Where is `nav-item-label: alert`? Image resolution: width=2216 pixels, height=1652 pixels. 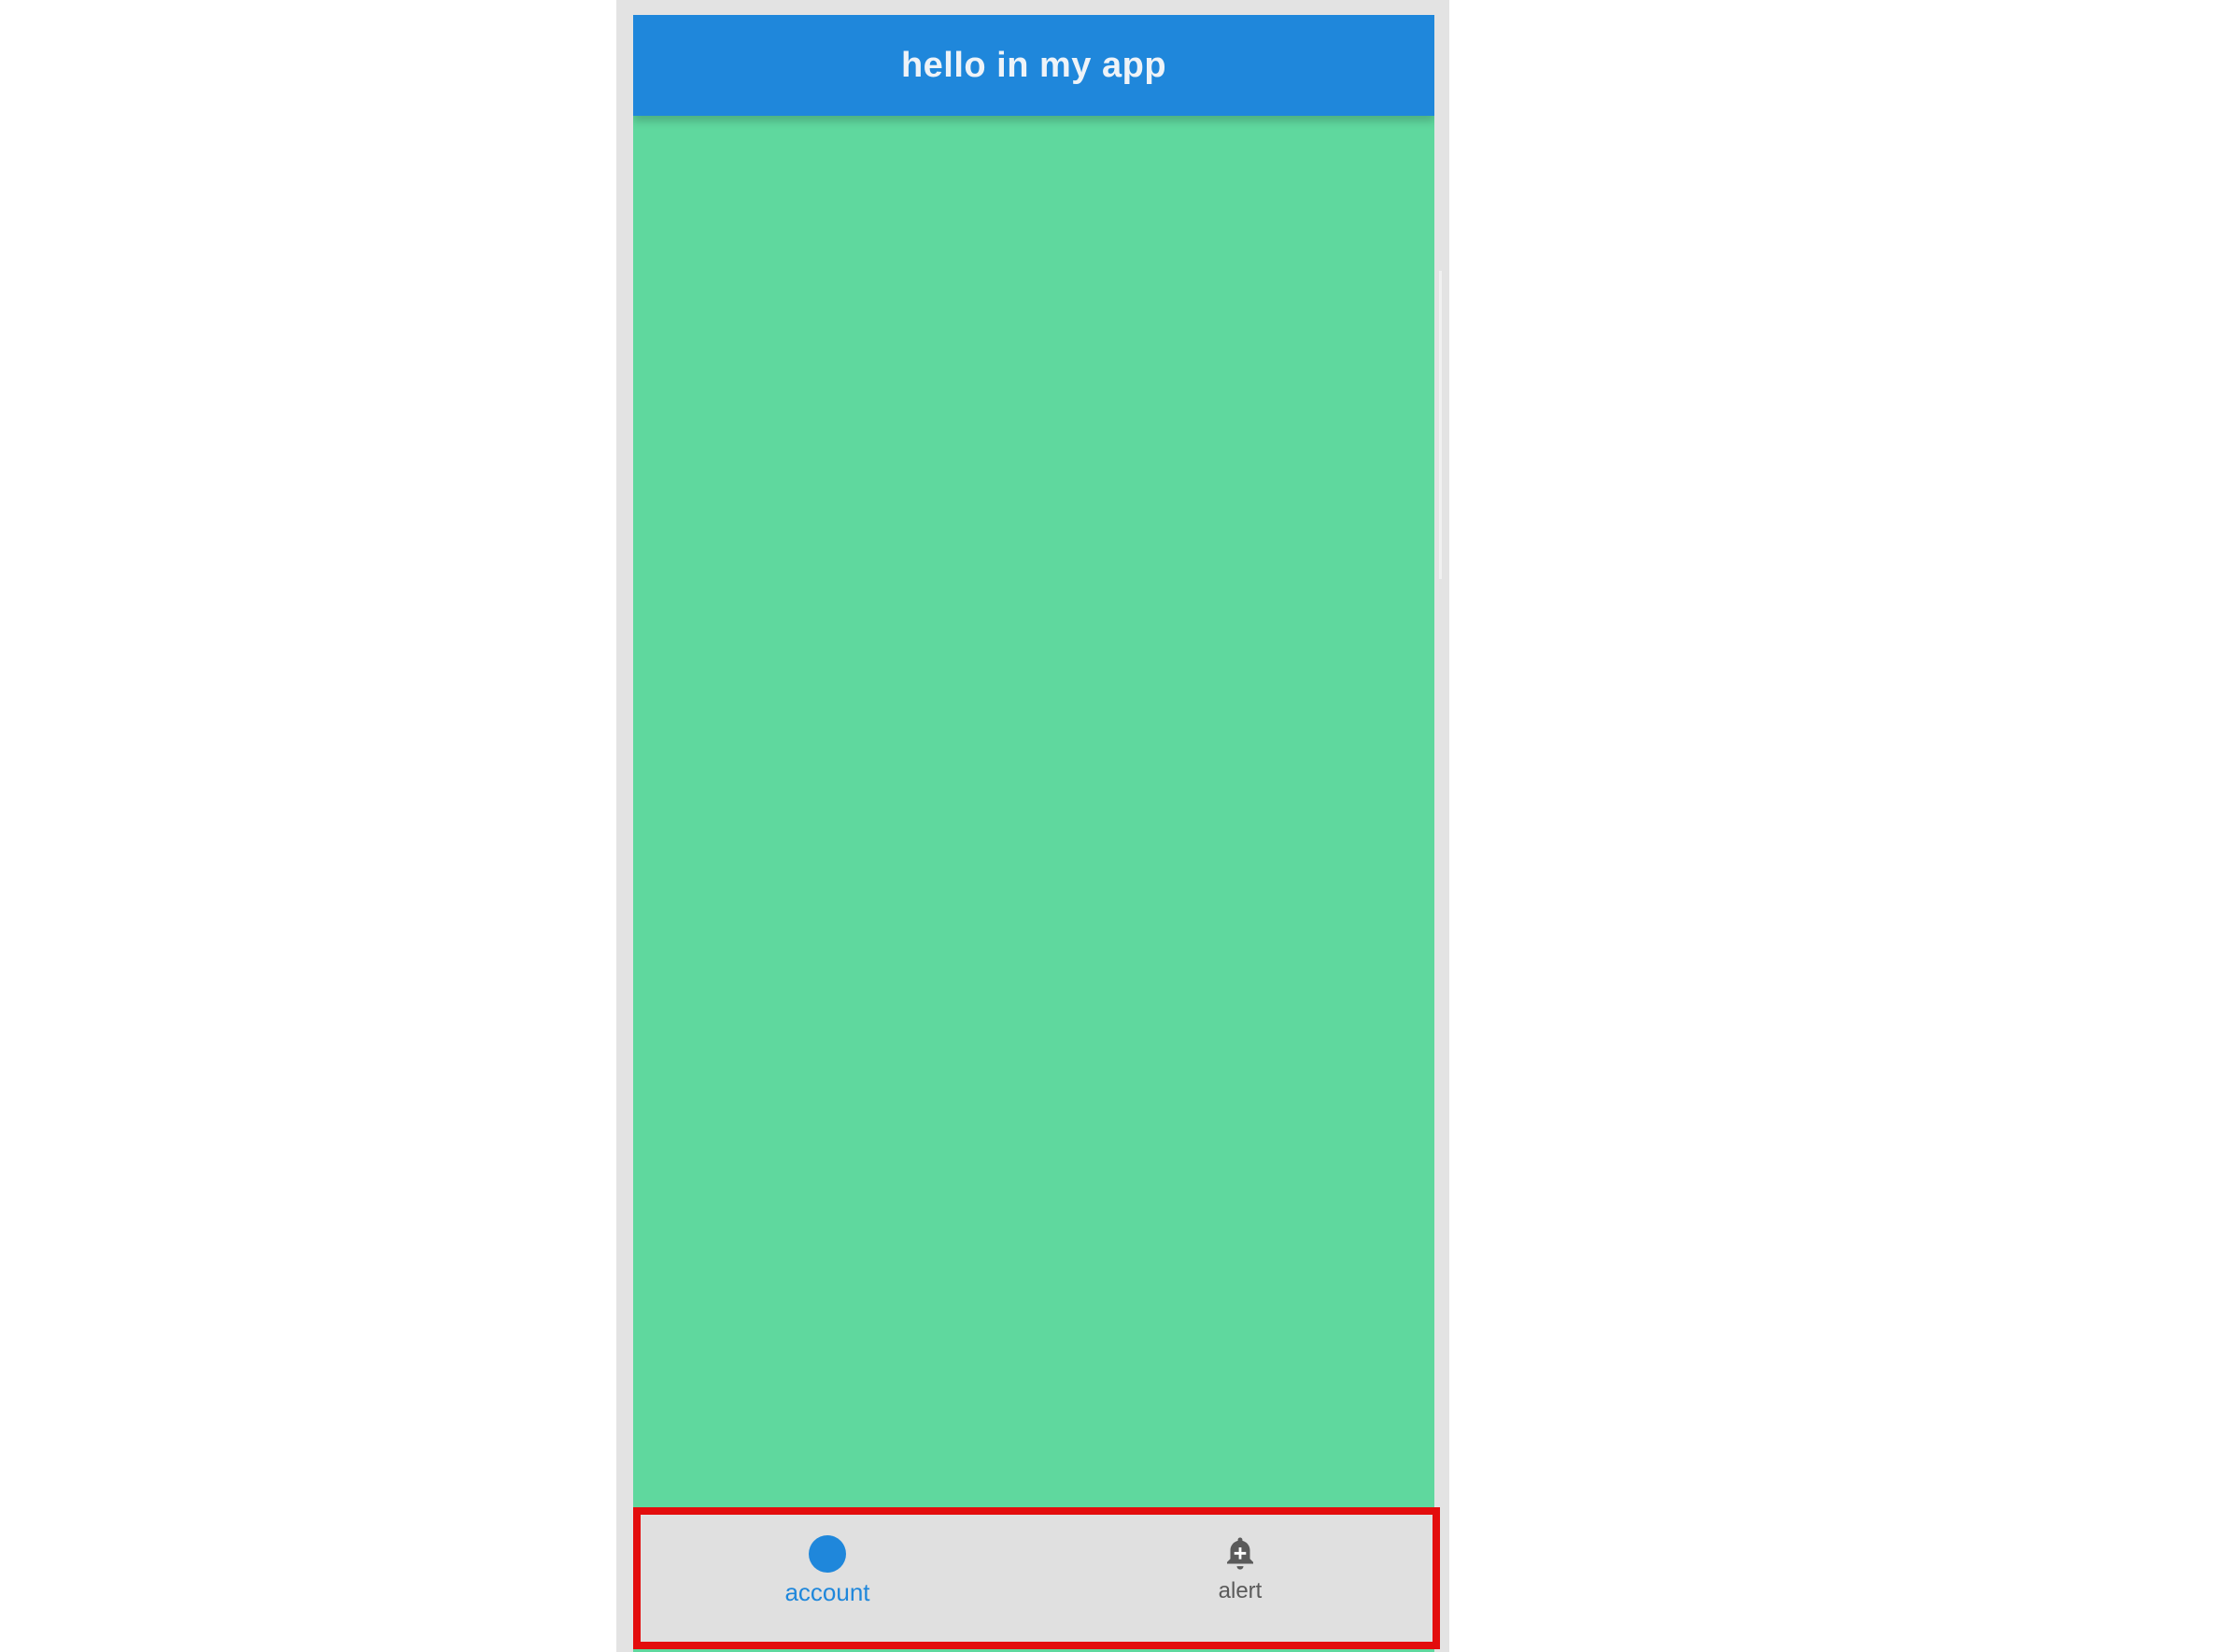
nav-item-label: alert is located at coordinates (1240, 1590).